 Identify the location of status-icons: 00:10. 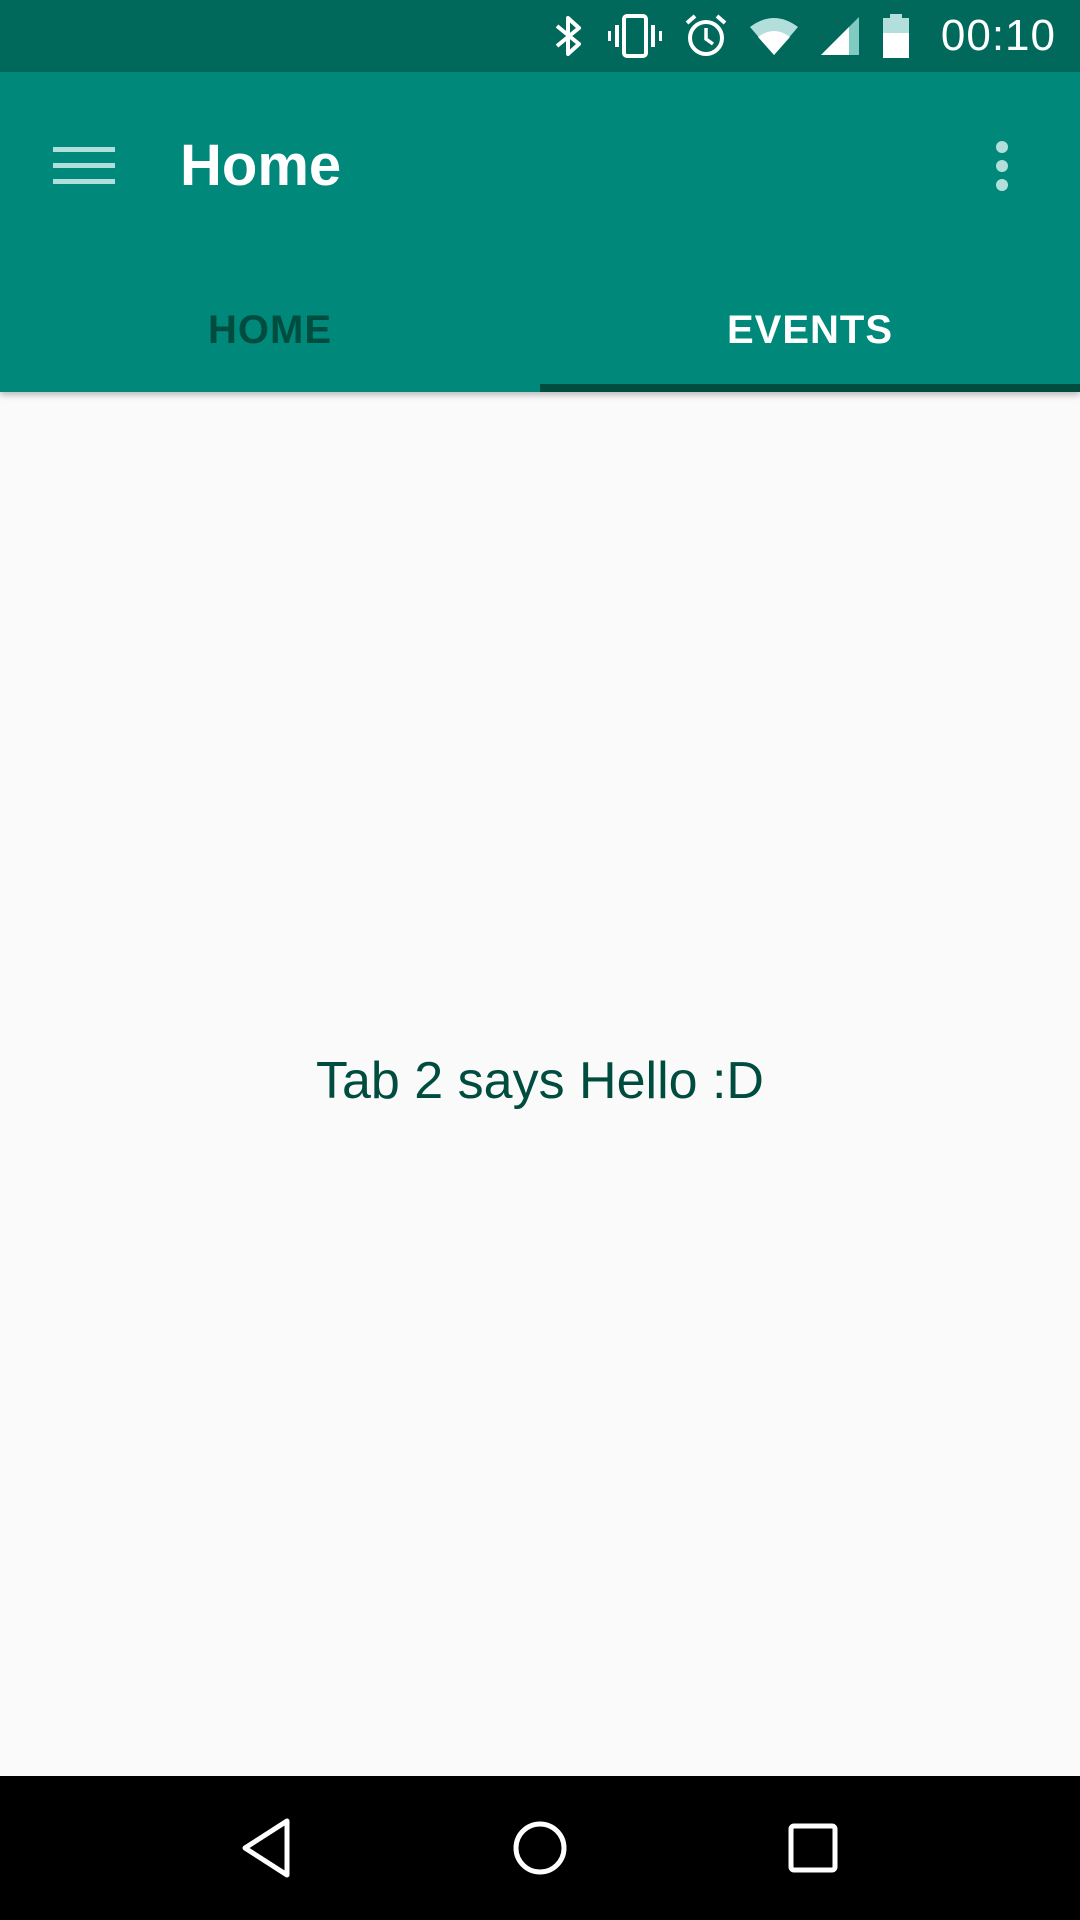
(803, 36).